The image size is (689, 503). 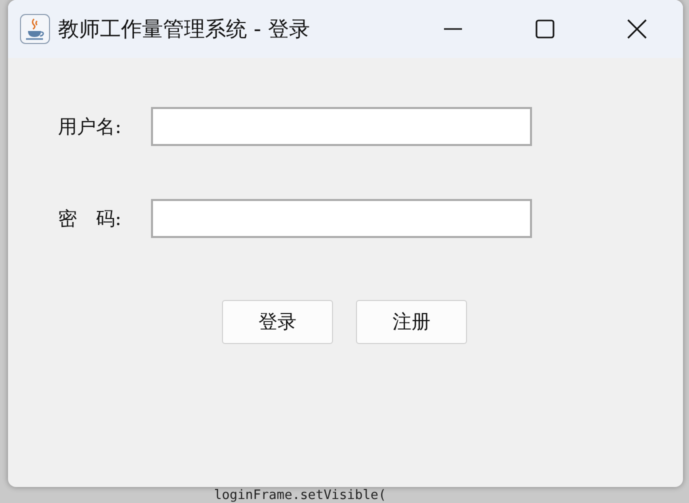 I want to click on close-icon, so click(x=637, y=29).